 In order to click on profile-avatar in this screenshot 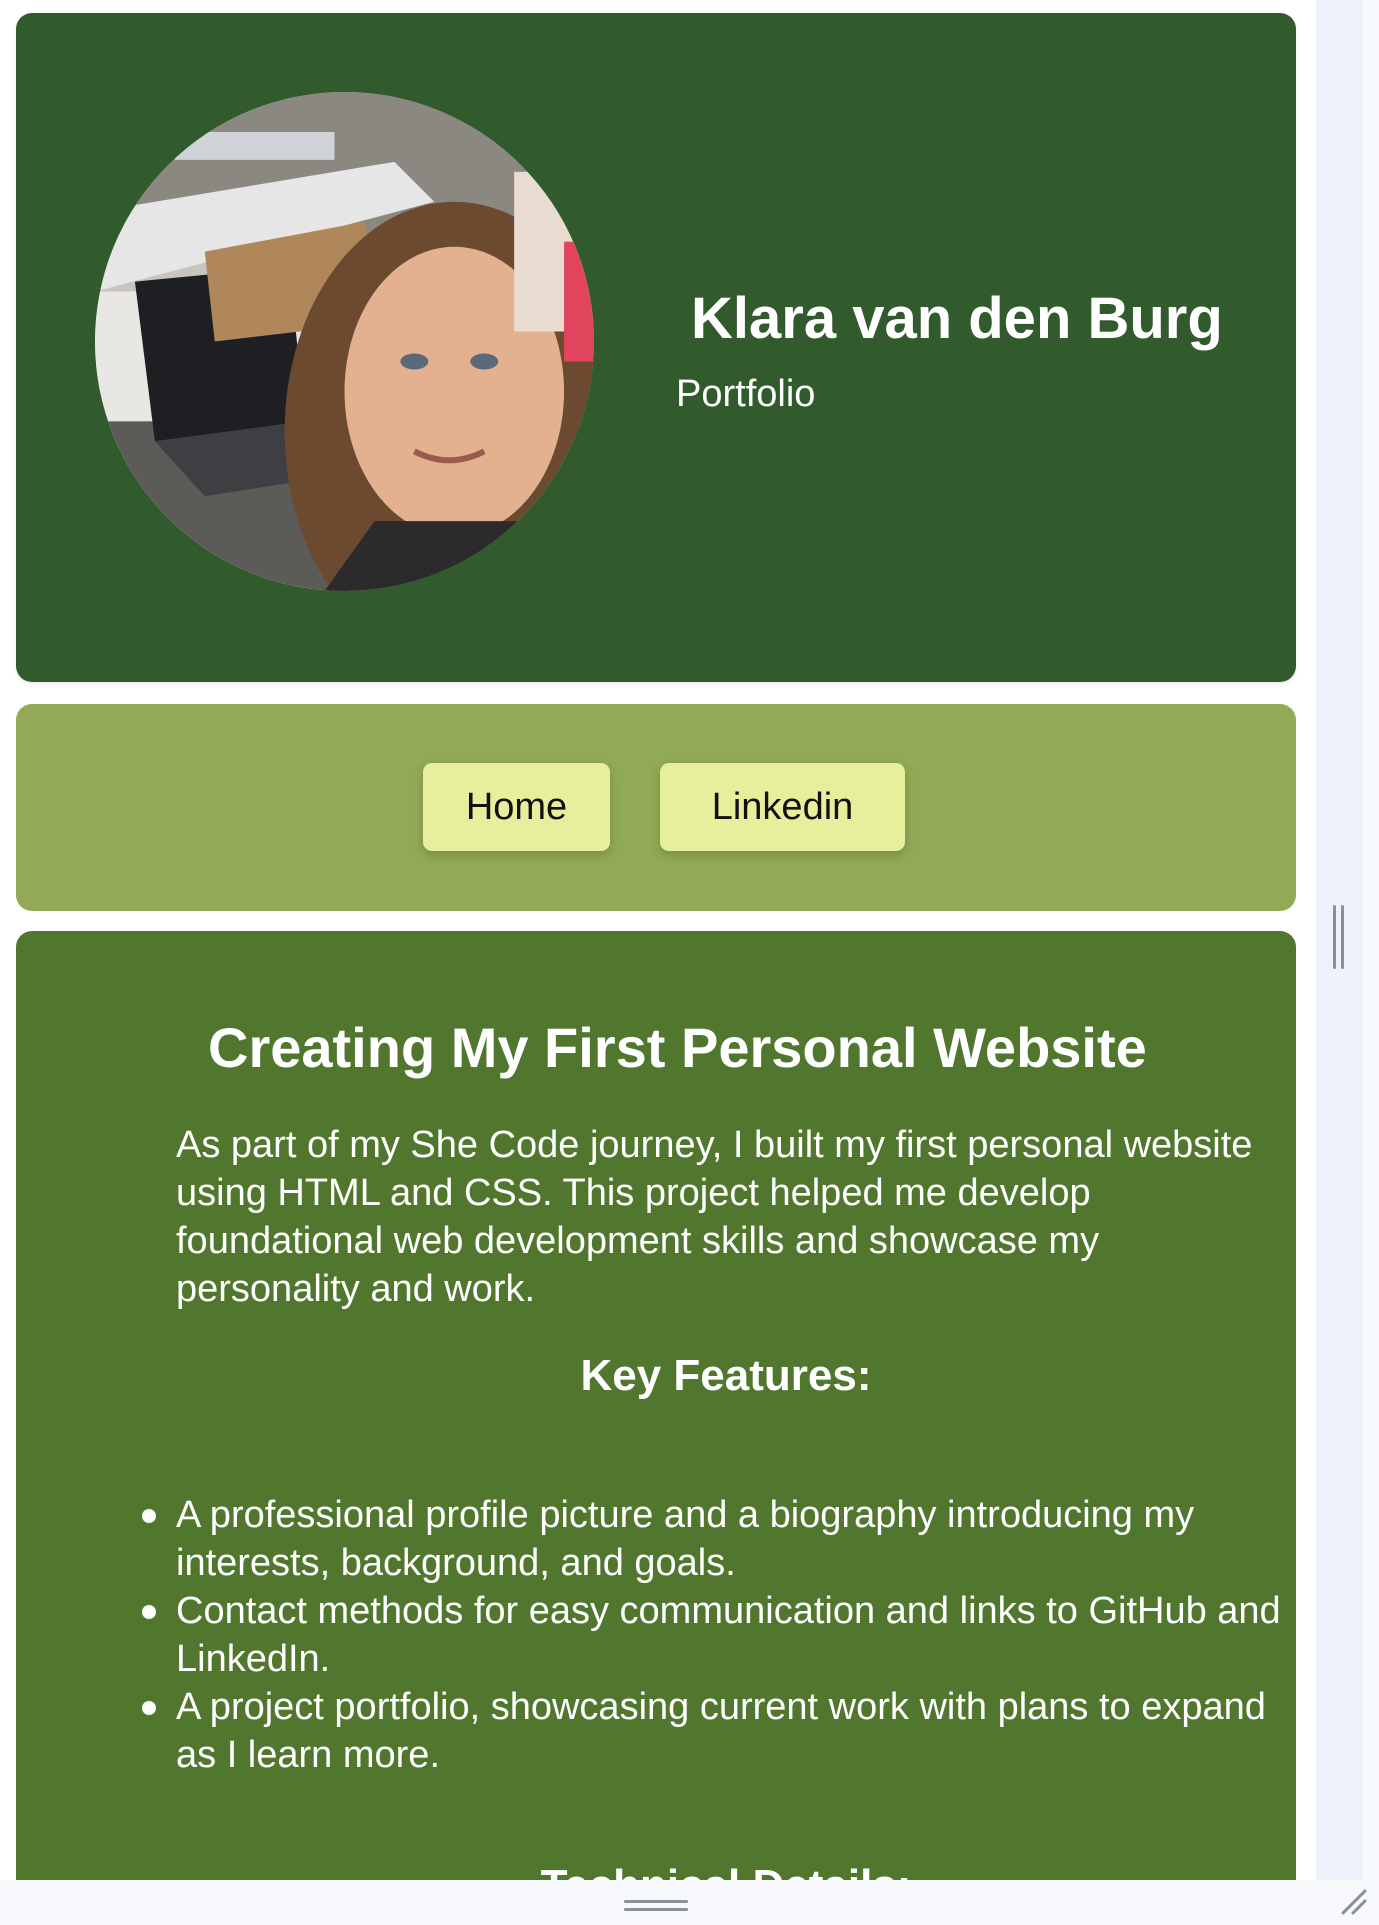, I will do `click(344, 341)`.